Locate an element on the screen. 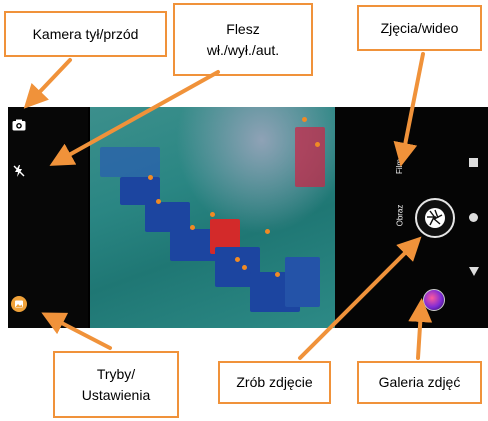 This screenshot has height=421, width=488. aperture-icon is located at coordinates (435, 218).